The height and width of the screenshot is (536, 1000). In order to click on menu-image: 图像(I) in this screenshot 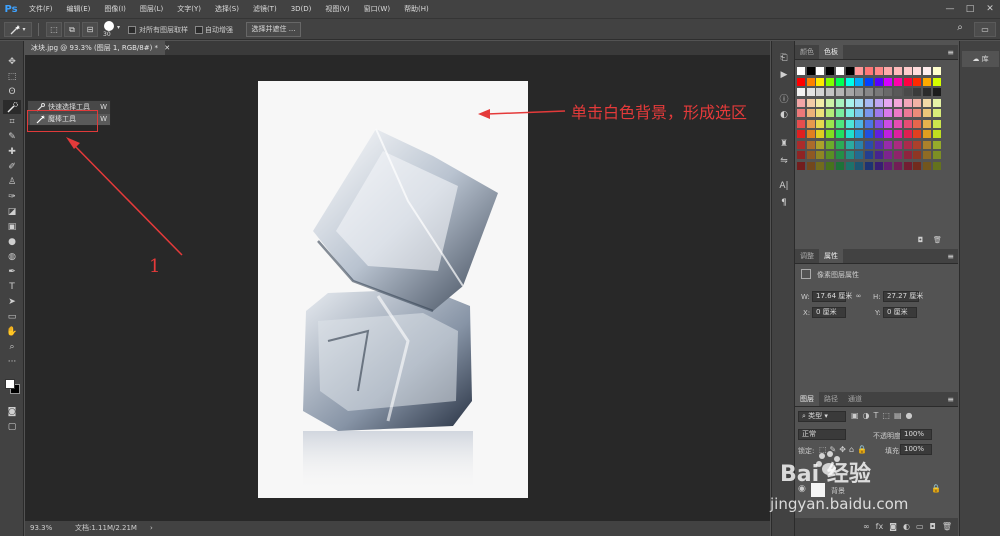, I will do `click(115, 9)`.